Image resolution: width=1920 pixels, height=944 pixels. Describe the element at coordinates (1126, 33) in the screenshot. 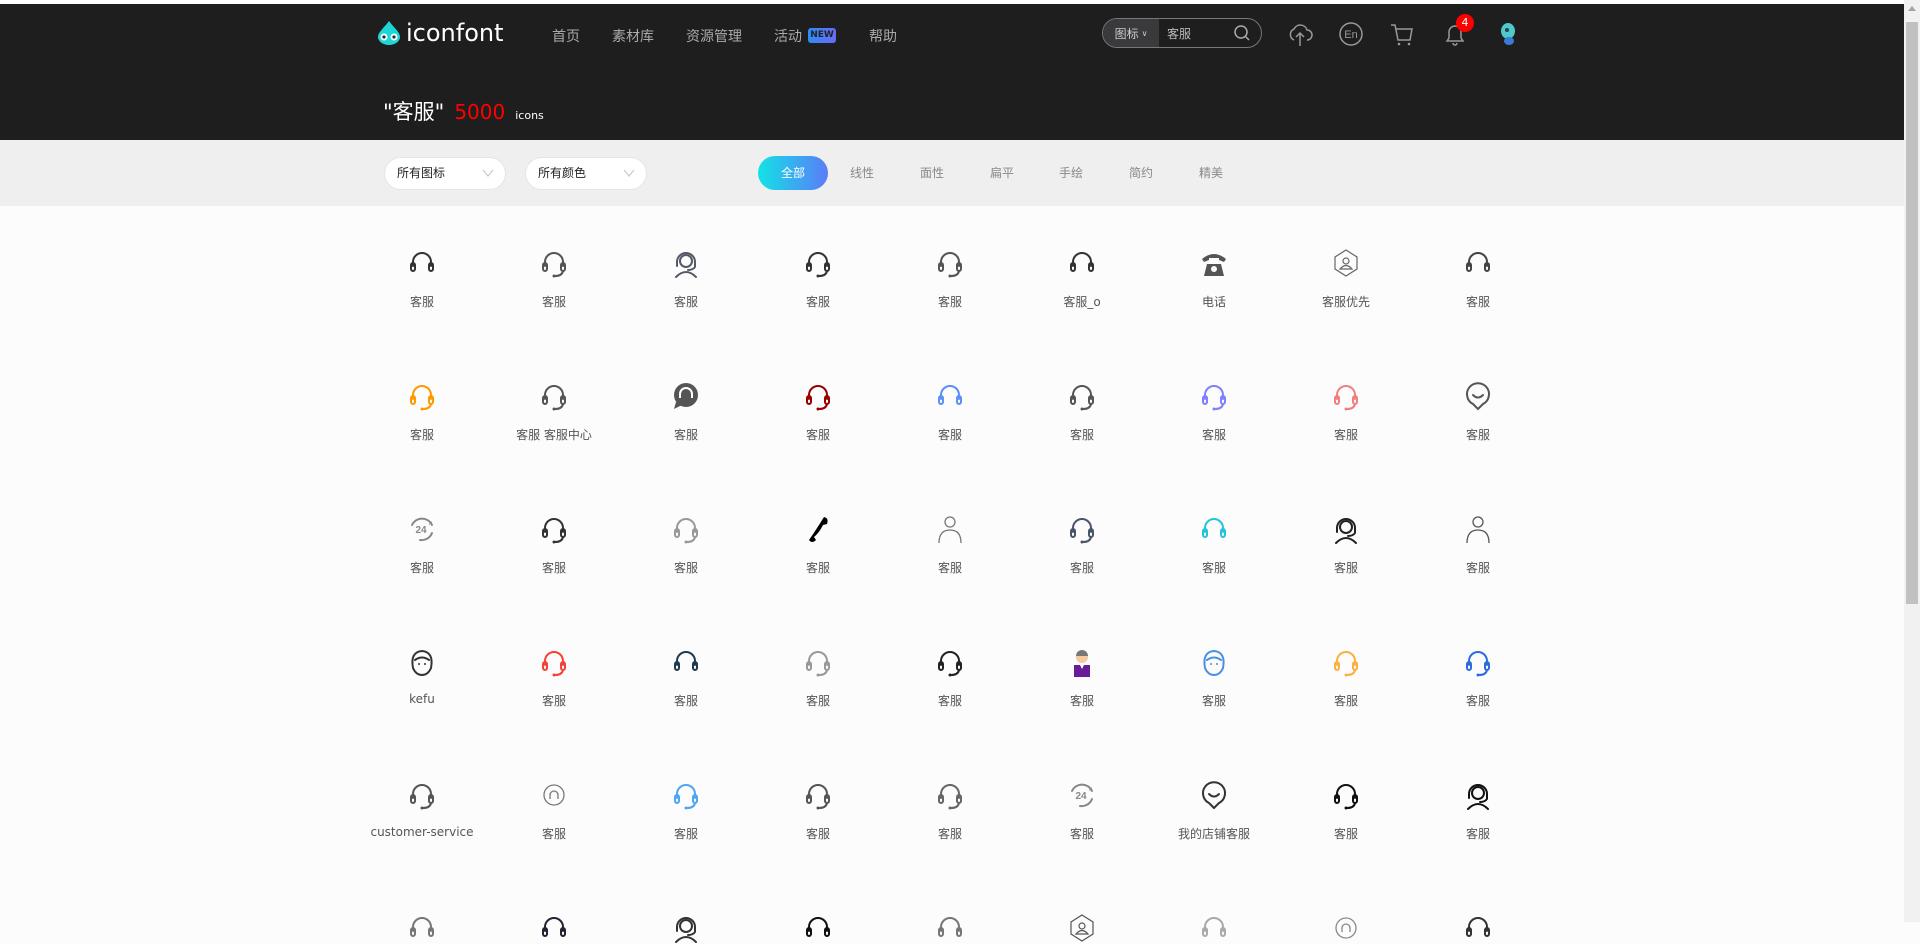

I see `search-type-label: 图标` at that location.